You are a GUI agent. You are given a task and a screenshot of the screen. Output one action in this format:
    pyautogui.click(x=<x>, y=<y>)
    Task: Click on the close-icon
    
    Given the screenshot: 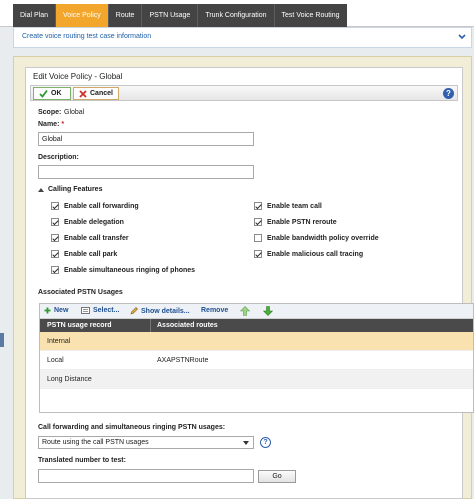 What is the action you would take?
    pyautogui.click(x=83, y=93)
    